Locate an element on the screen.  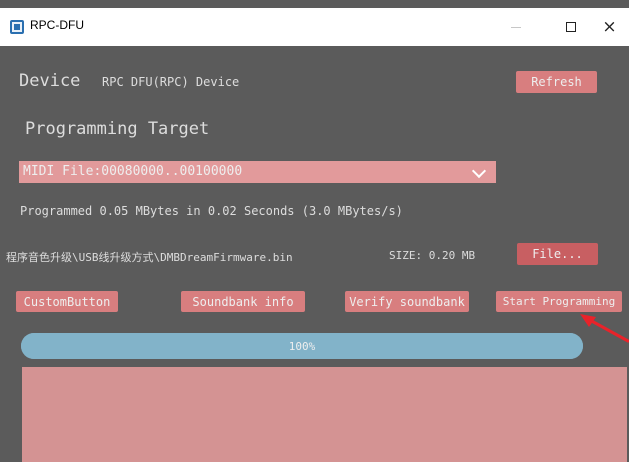
maximize-icon is located at coordinates (571, 27).